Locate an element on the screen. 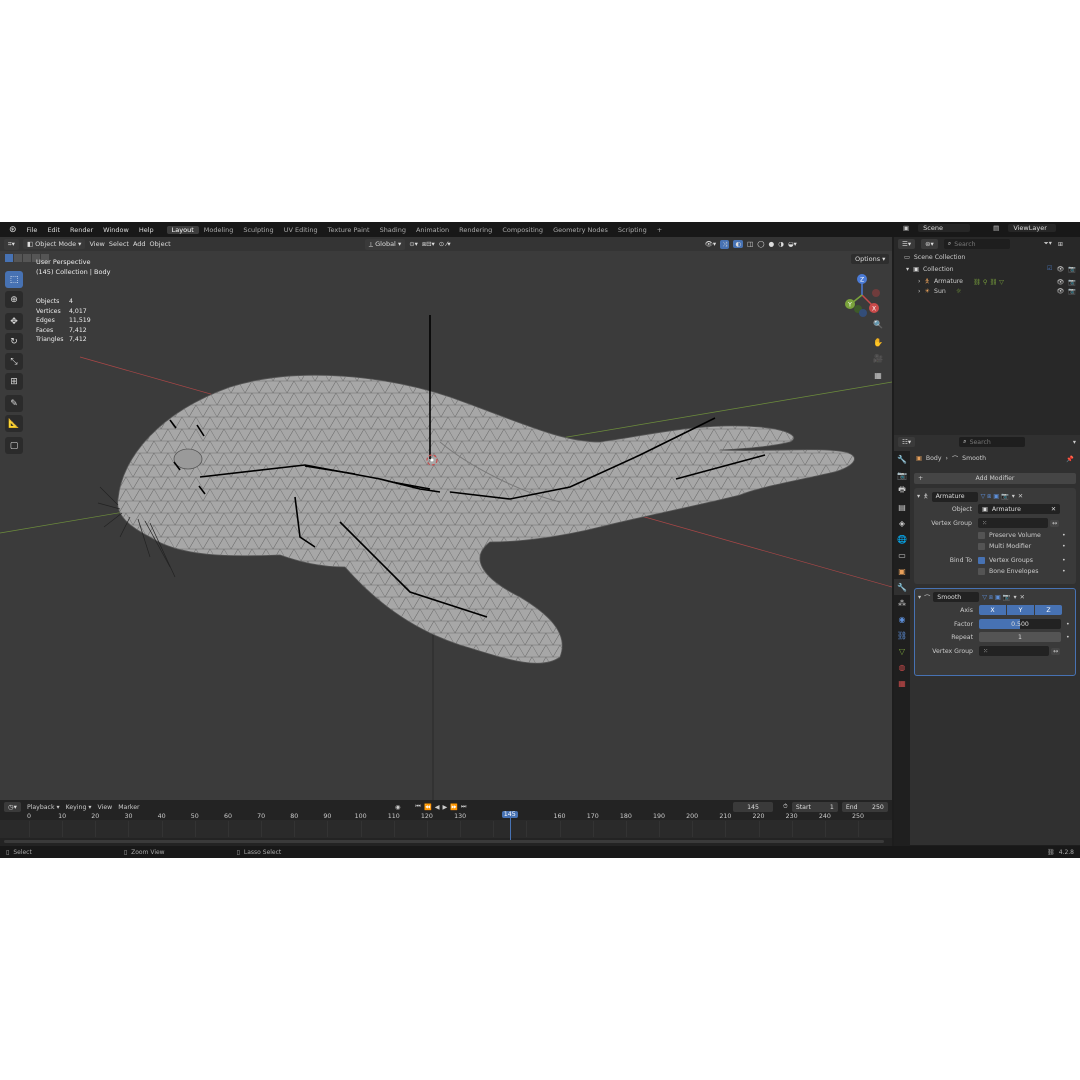  xray-icon: ◫ is located at coordinates (750, 244).